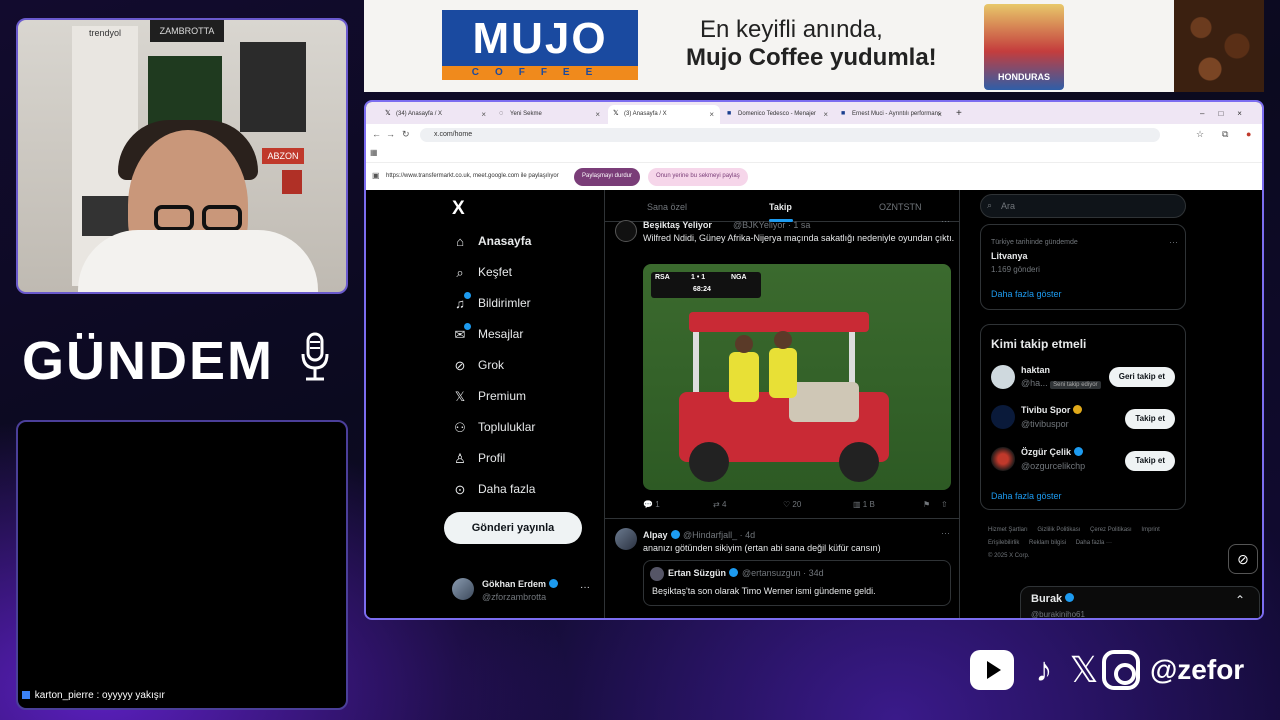 This screenshot has width=1280, height=720. What do you see at coordinates (797, 377) in the screenshot?
I see `post-image: RSA 1 • 1 NGA 68:24` at bounding box center [797, 377].